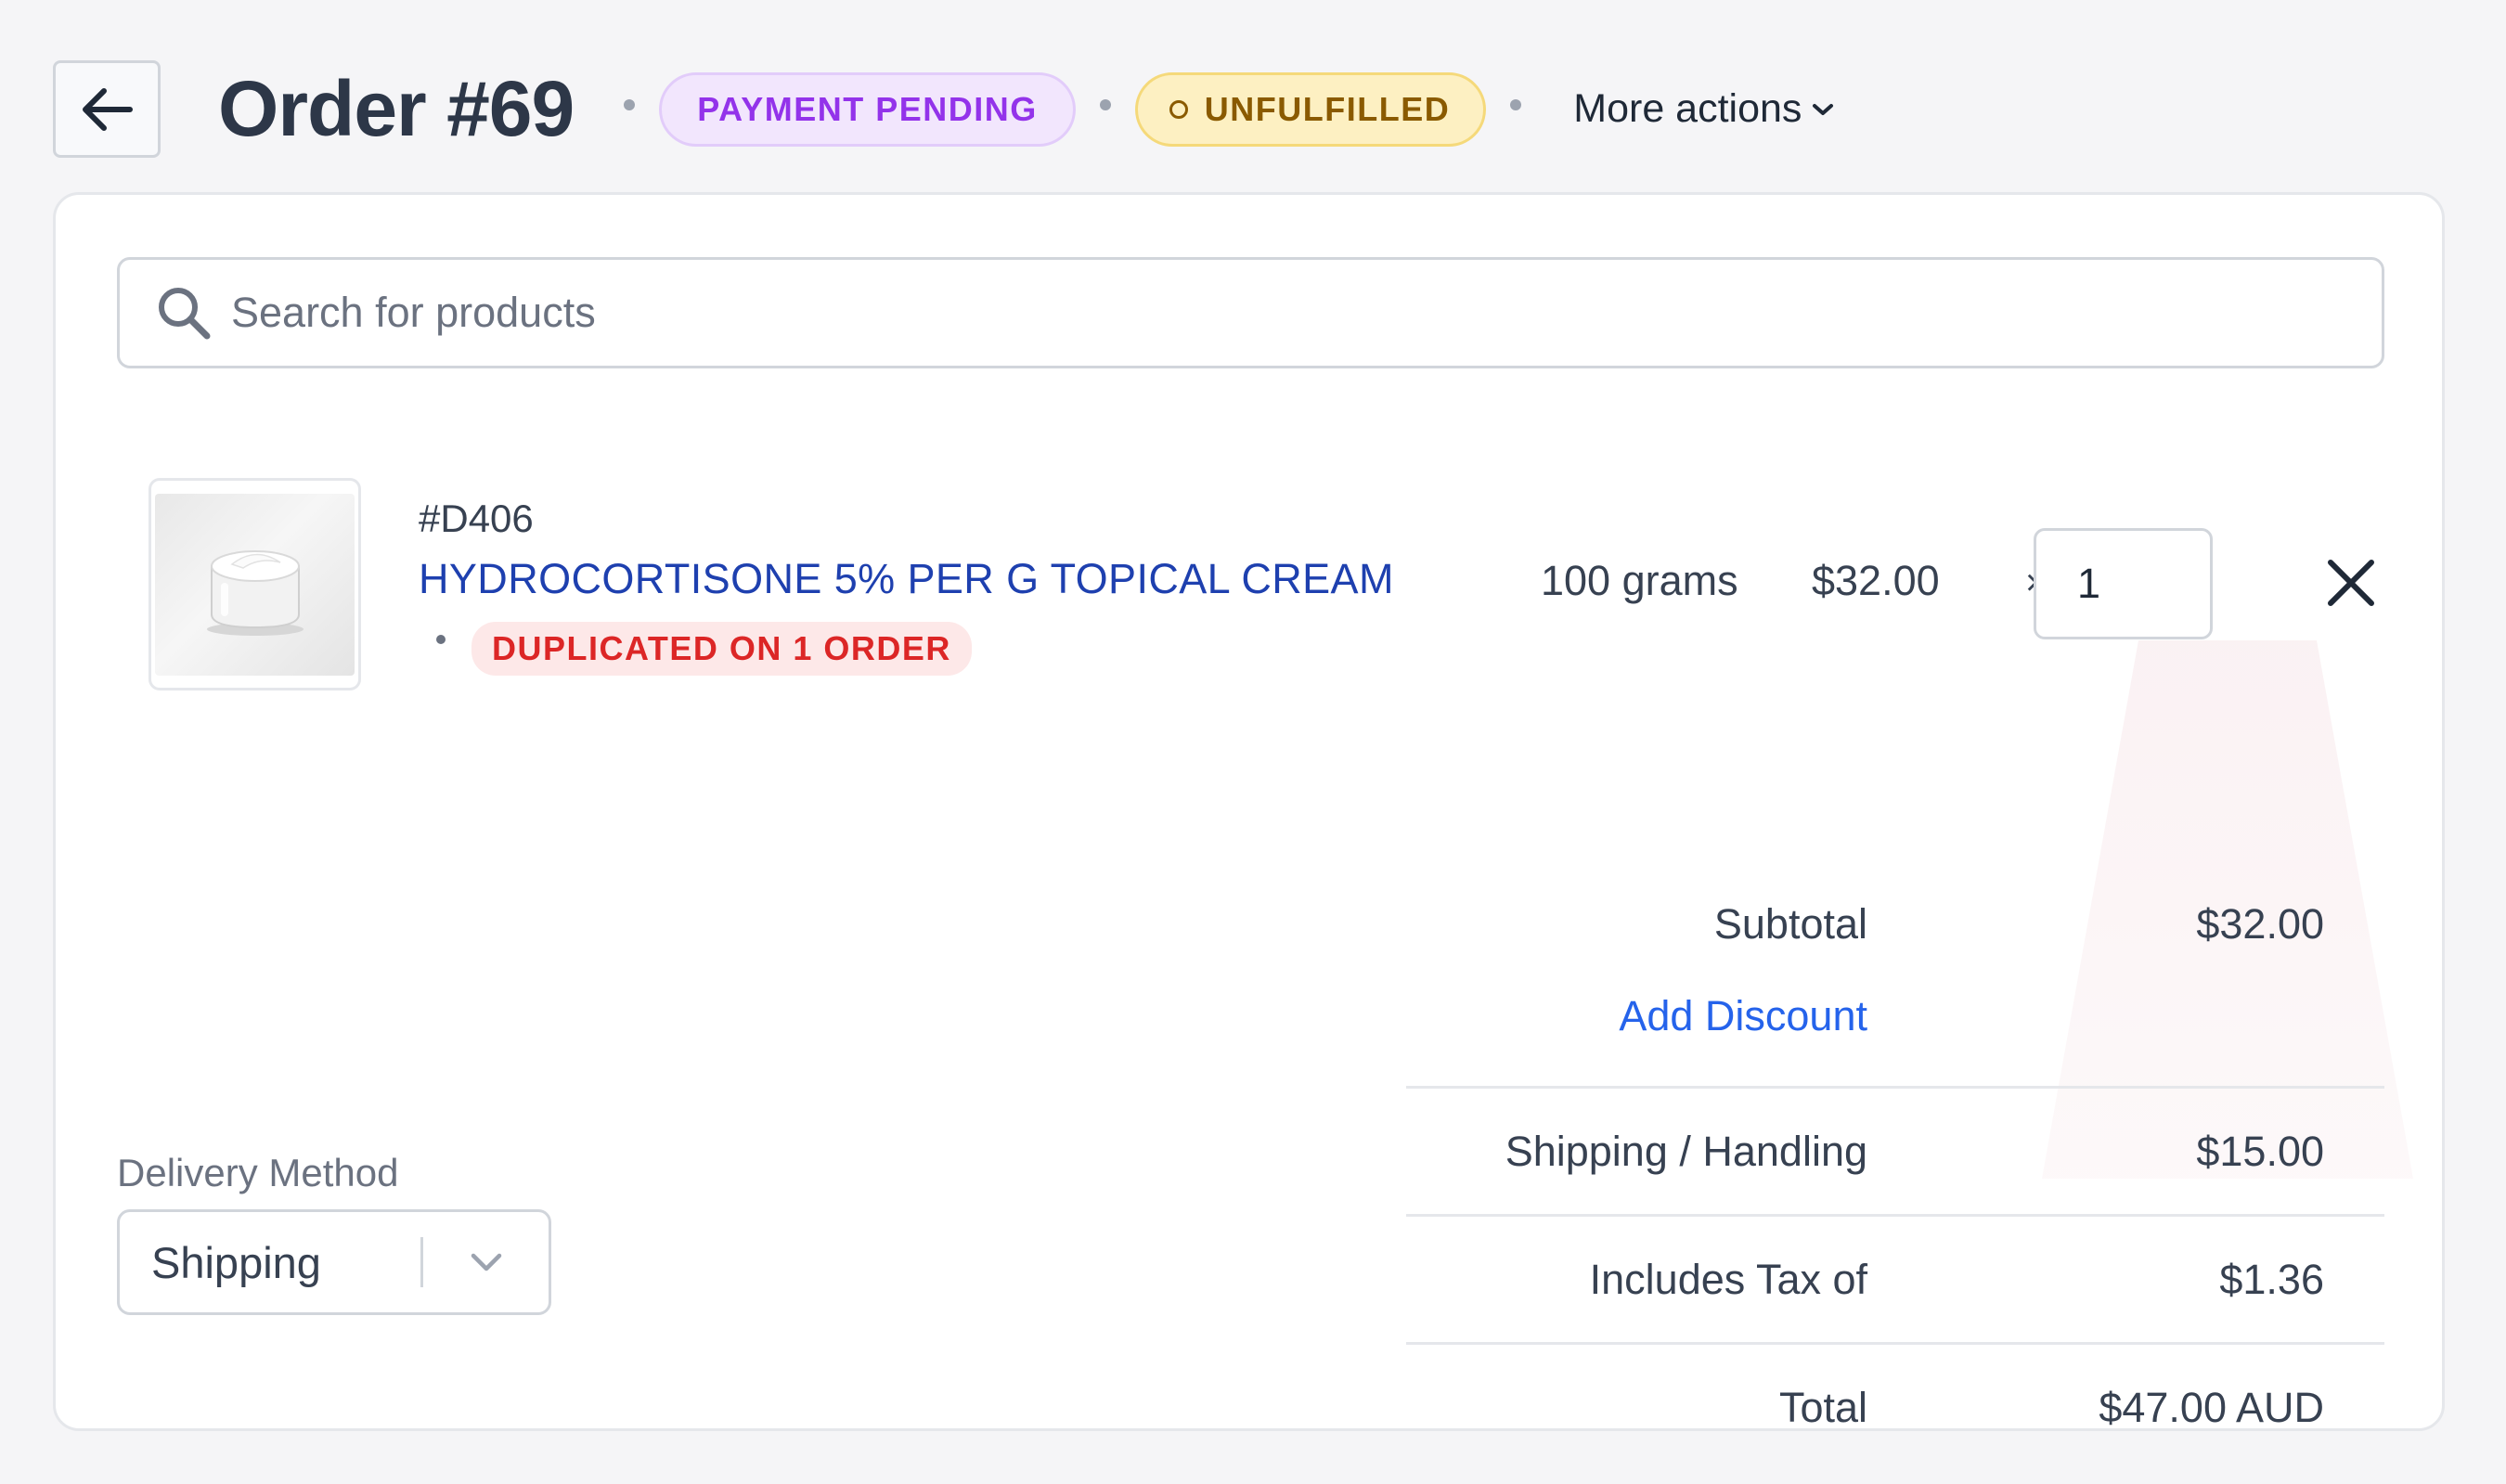 The width and height of the screenshot is (2506, 1484). I want to click on fulfillment-status-badge: UNFULFILLED, so click(1310, 109).